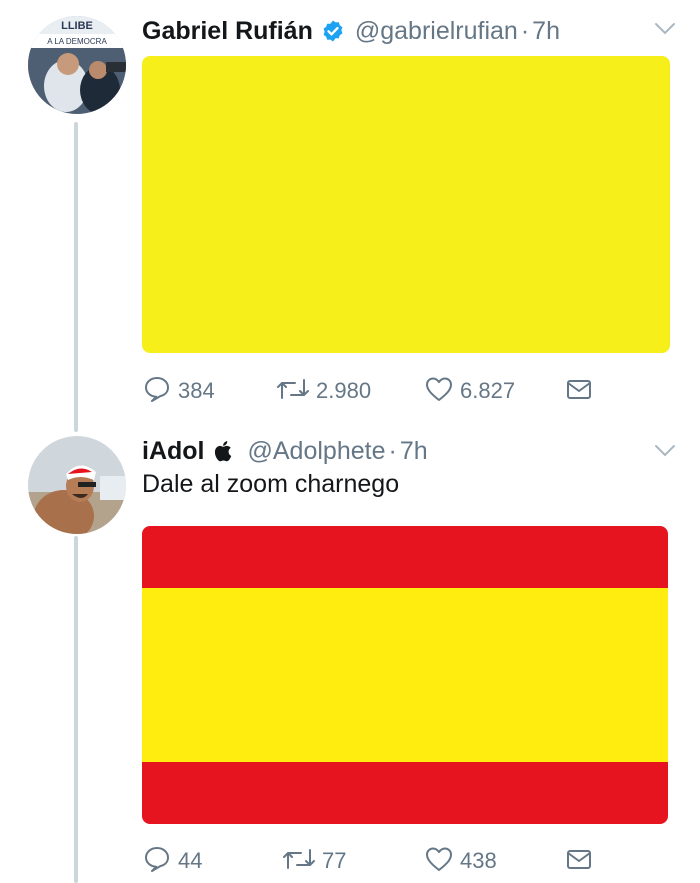 The width and height of the screenshot is (700, 883). I want to click on username: @gabrielrufian, so click(436, 31).